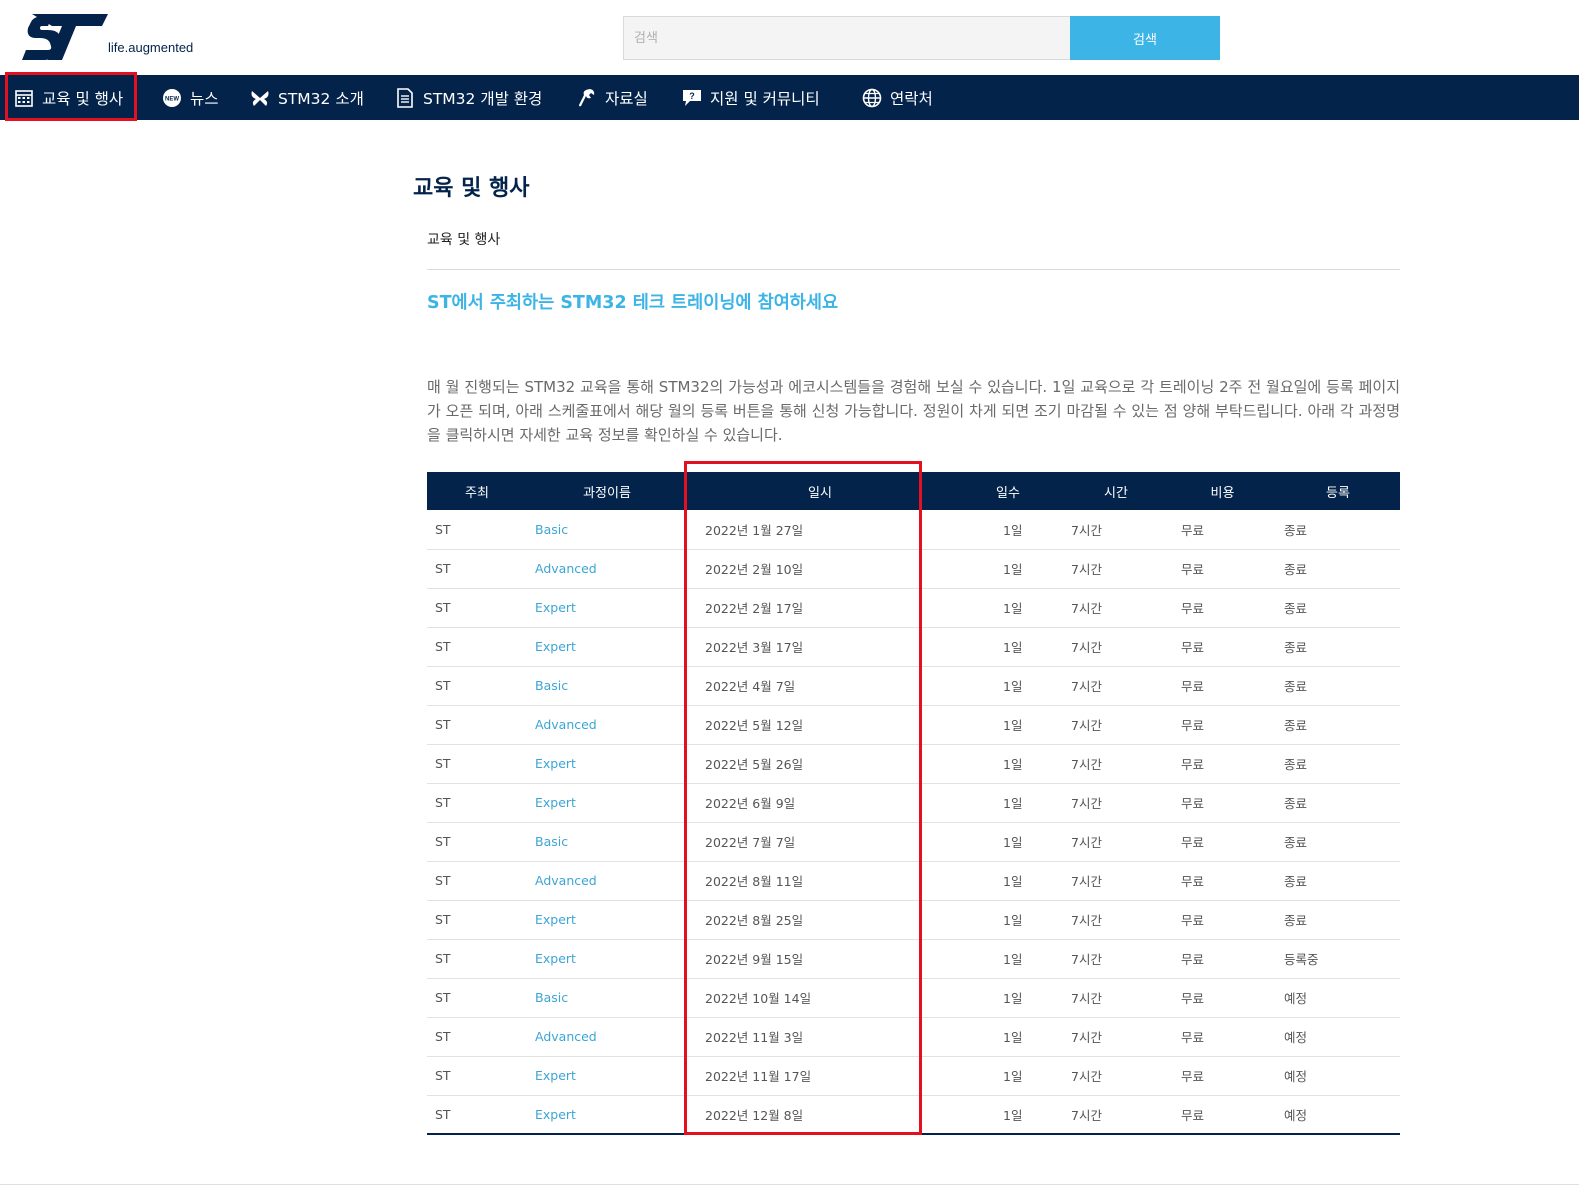  I want to click on table-row: ST Basic 2022년 4월 7일 1일 7시간 무료 종료, so click(913, 686).